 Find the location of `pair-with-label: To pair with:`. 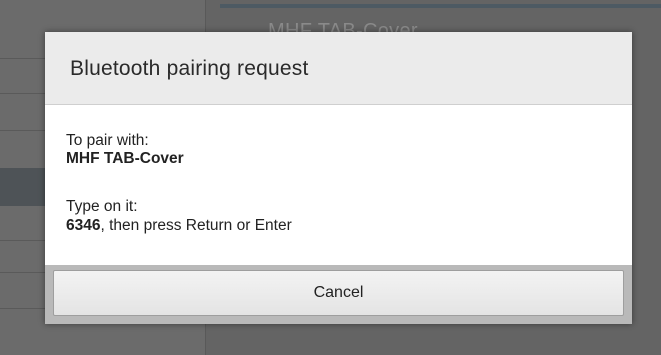

pair-with-label: To pair with: is located at coordinates (107, 140).